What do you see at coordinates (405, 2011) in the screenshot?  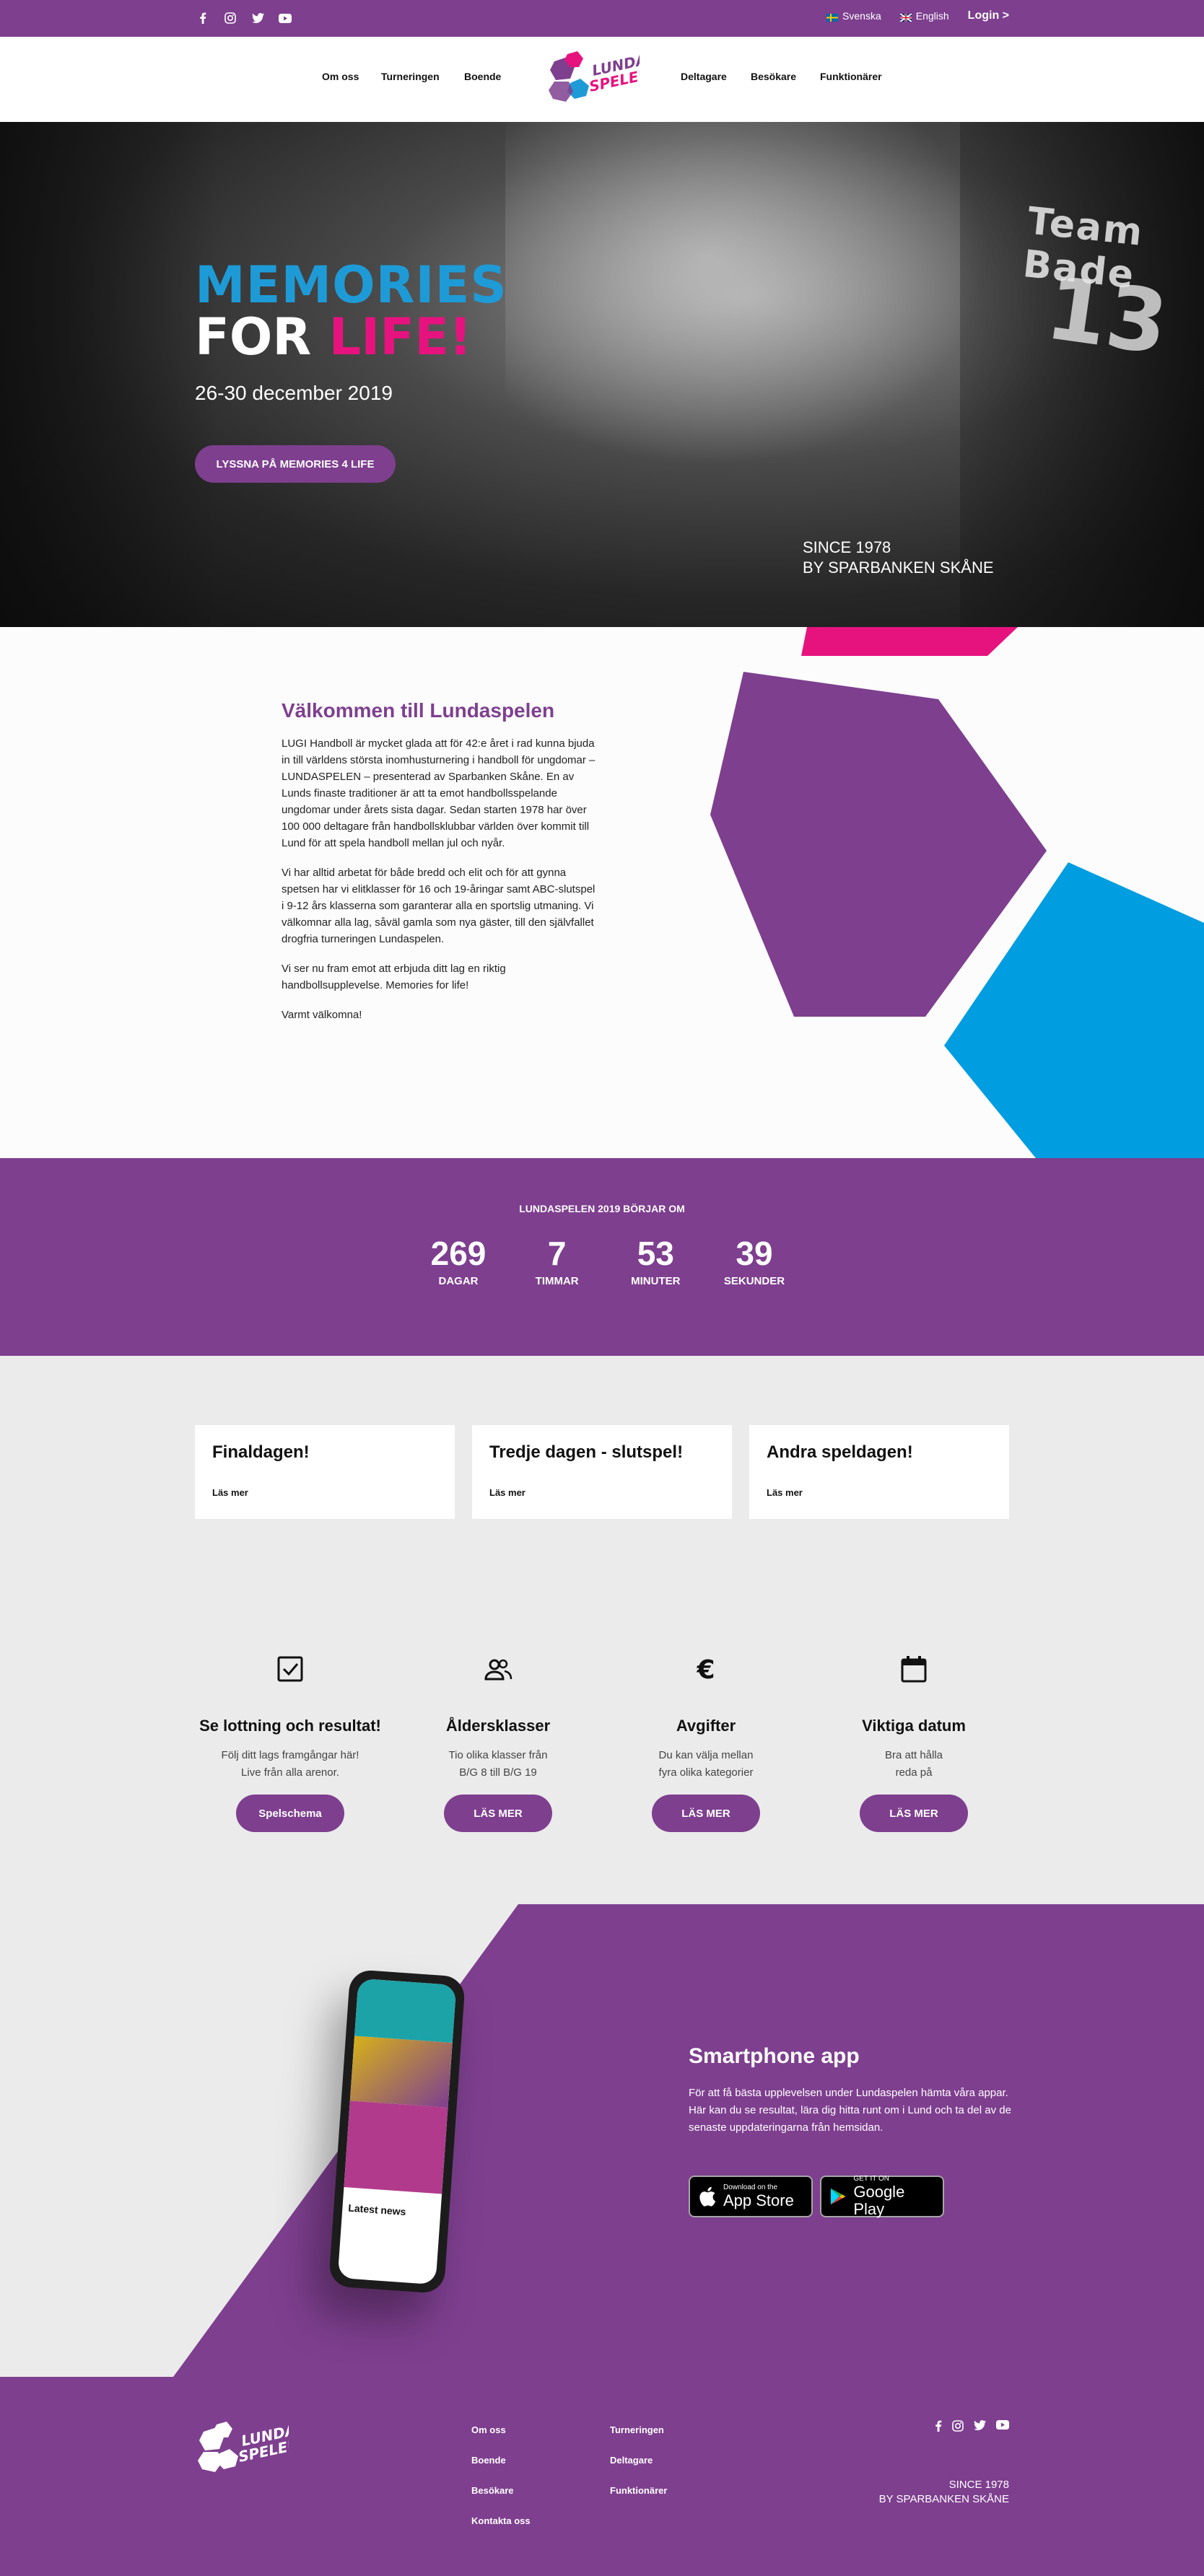 I see `phone-screen-header` at bounding box center [405, 2011].